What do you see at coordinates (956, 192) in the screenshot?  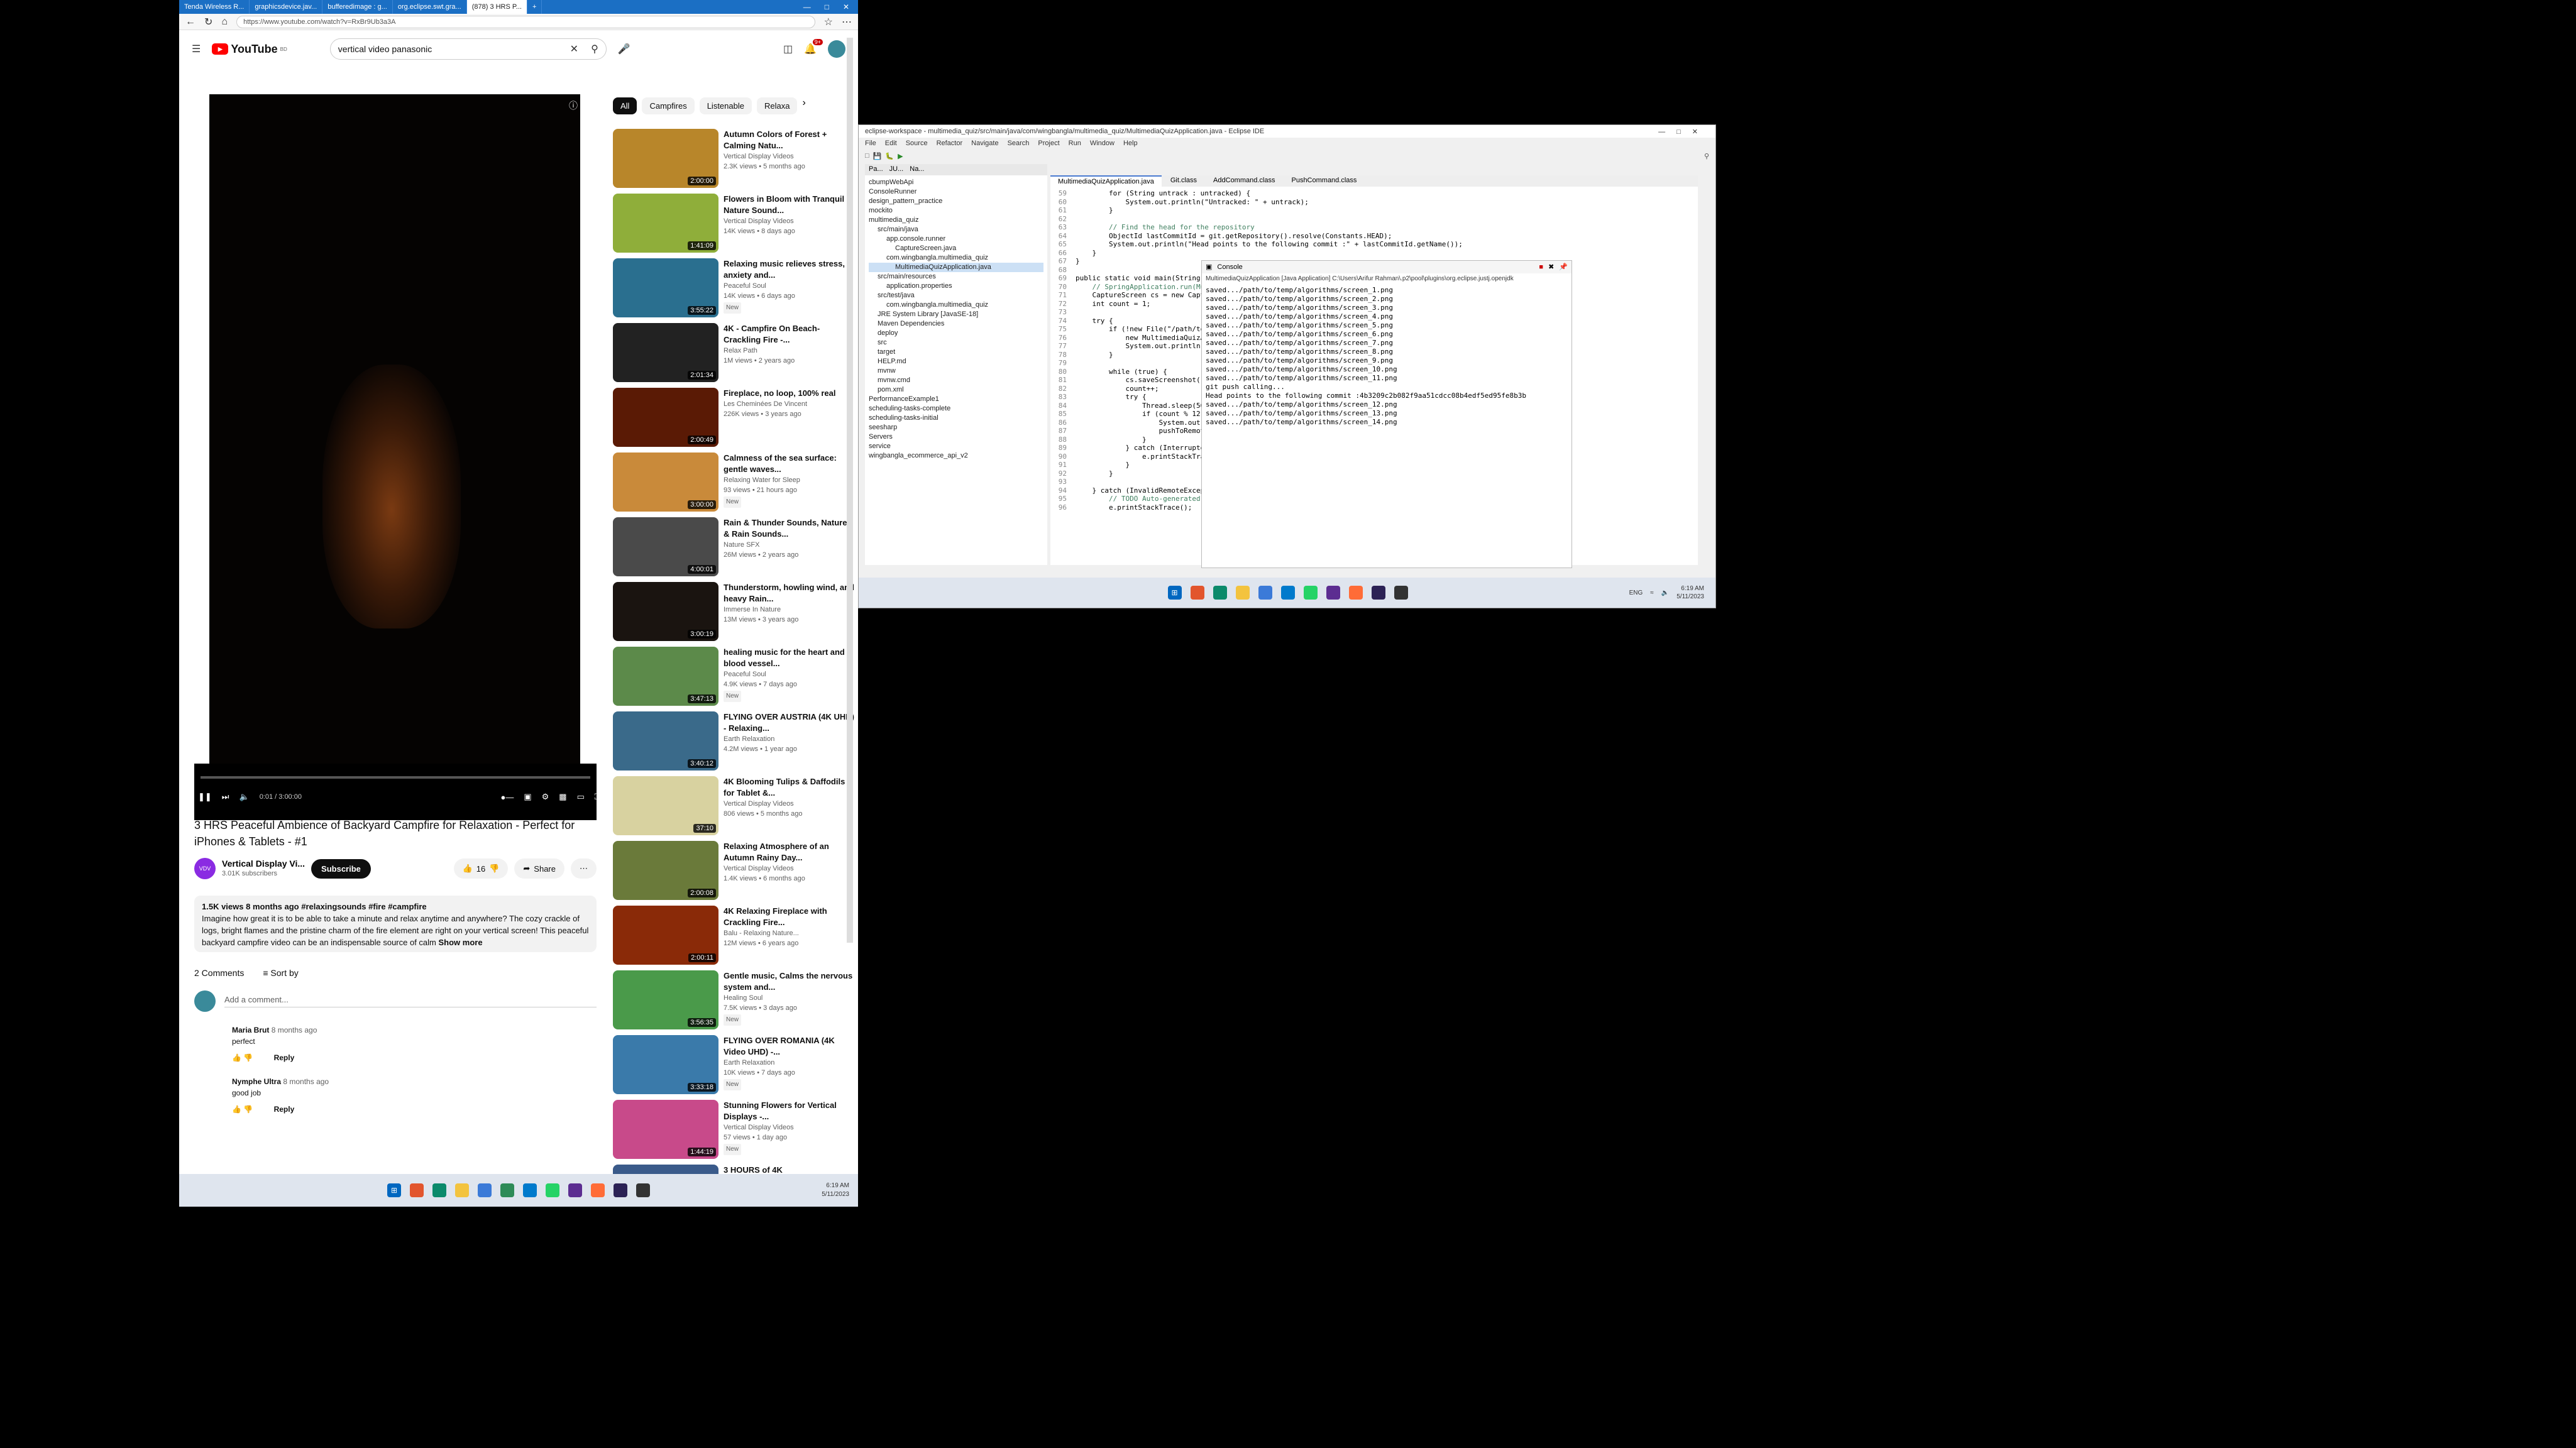 I see `tree-item: ConsoleRunner` at bounding box center [956, 192].